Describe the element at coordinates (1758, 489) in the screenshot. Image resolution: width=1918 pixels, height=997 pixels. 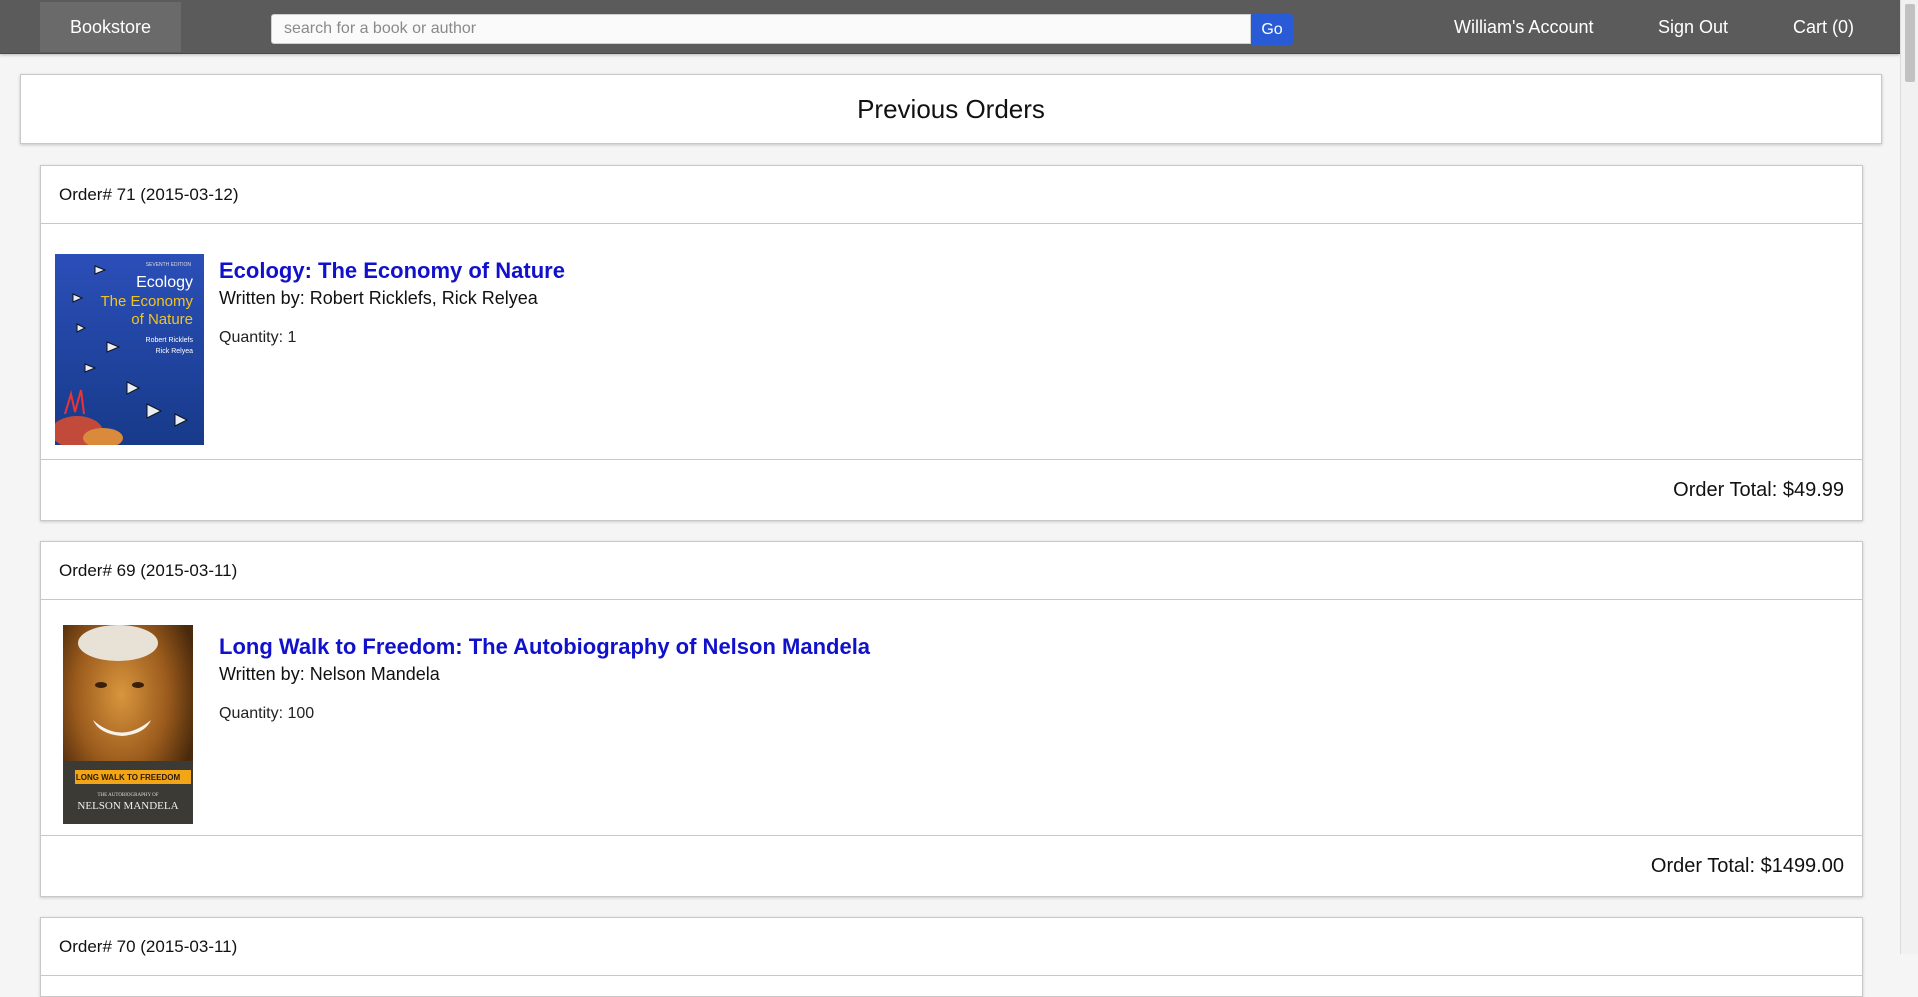
I see `order-total: Order Total: $49.99` at that location.